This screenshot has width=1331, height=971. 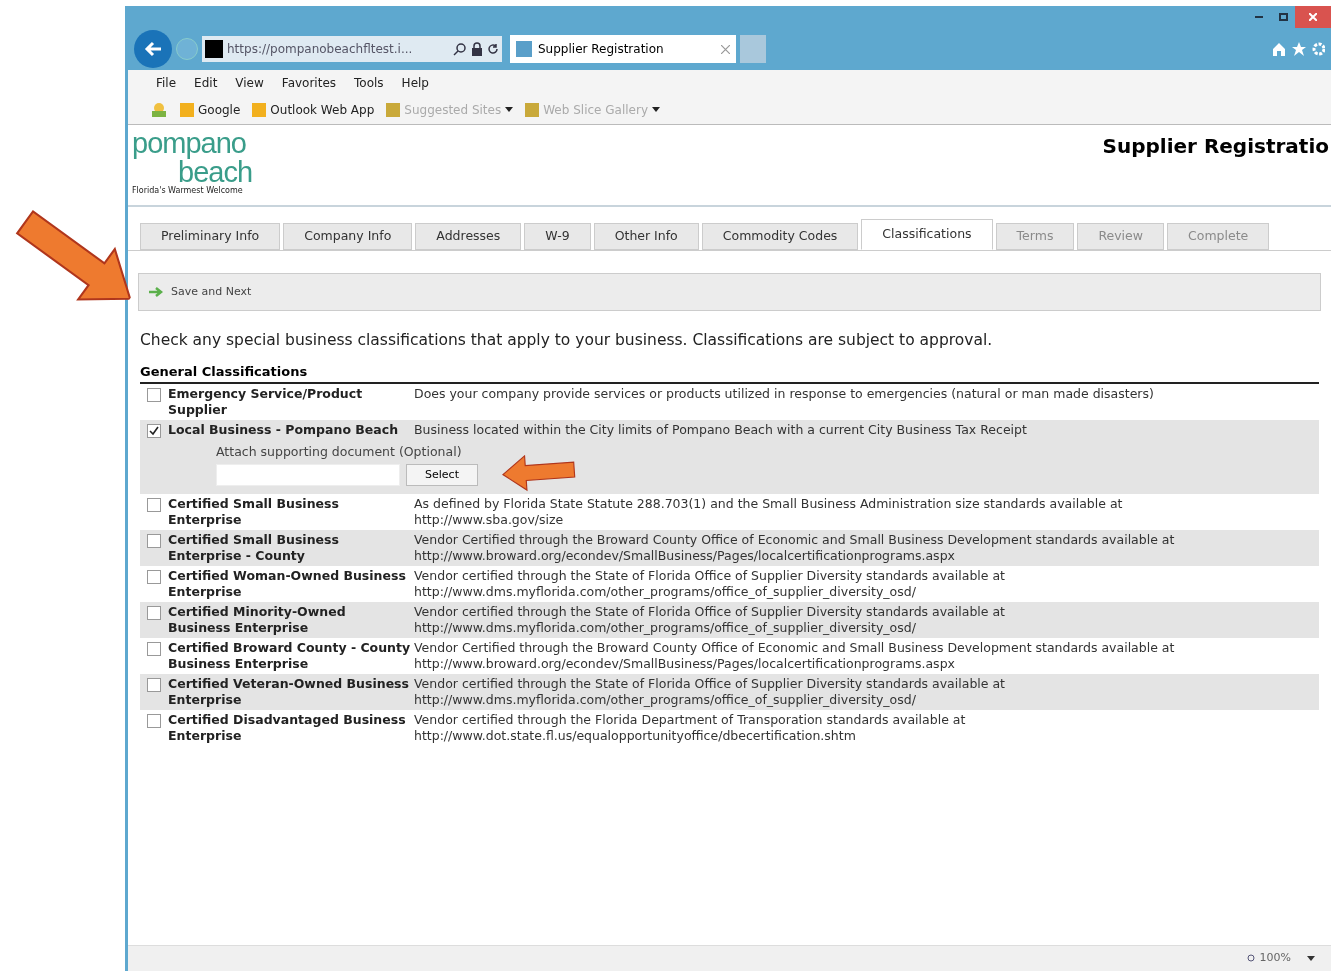 What do you see at coordinates (214, 49) in the screenshot?
I see `site-icon` at bounding box center [214, 49].